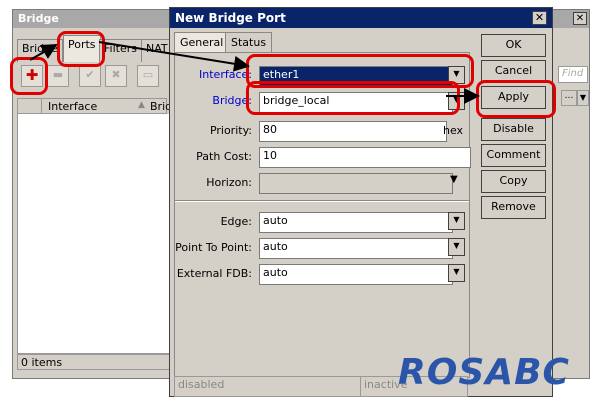 This screenshot has height=401, width=597. Describe the element at coordinates (254, 72) in the screenshot. I see `annotation-arrows` at that location.